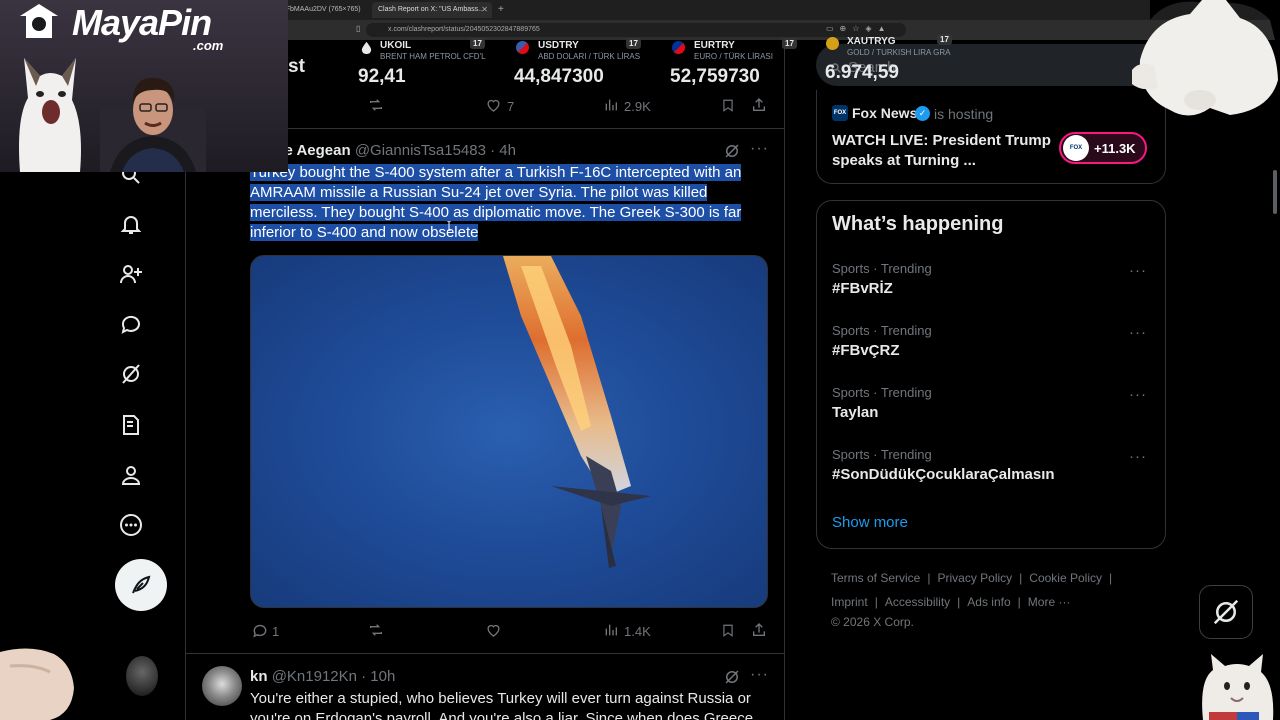  I want to click on grok-nav-icon, so click(131, 374).